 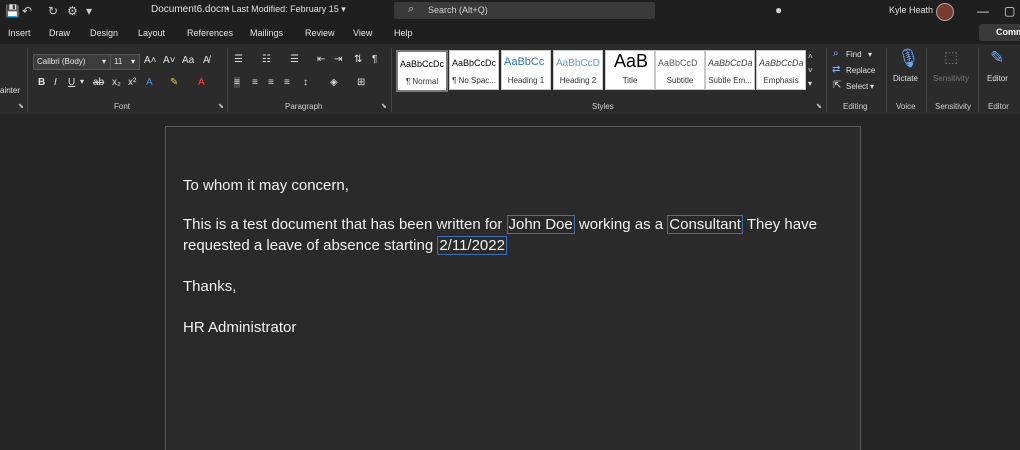 What do you see at coordinates (12, 11) in the screenshot?
I see `save-icon: 💾` at bounding box center [12, 11].